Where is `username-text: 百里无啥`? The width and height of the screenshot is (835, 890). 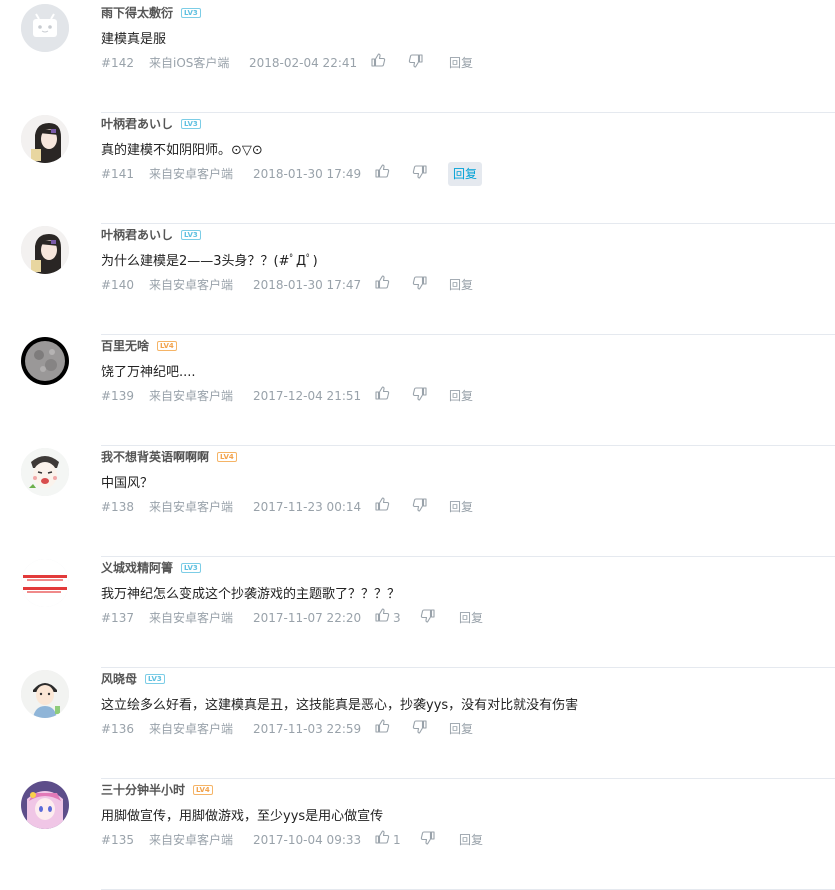
username-text: 百里无啥 is located at coordinates (125, 346).